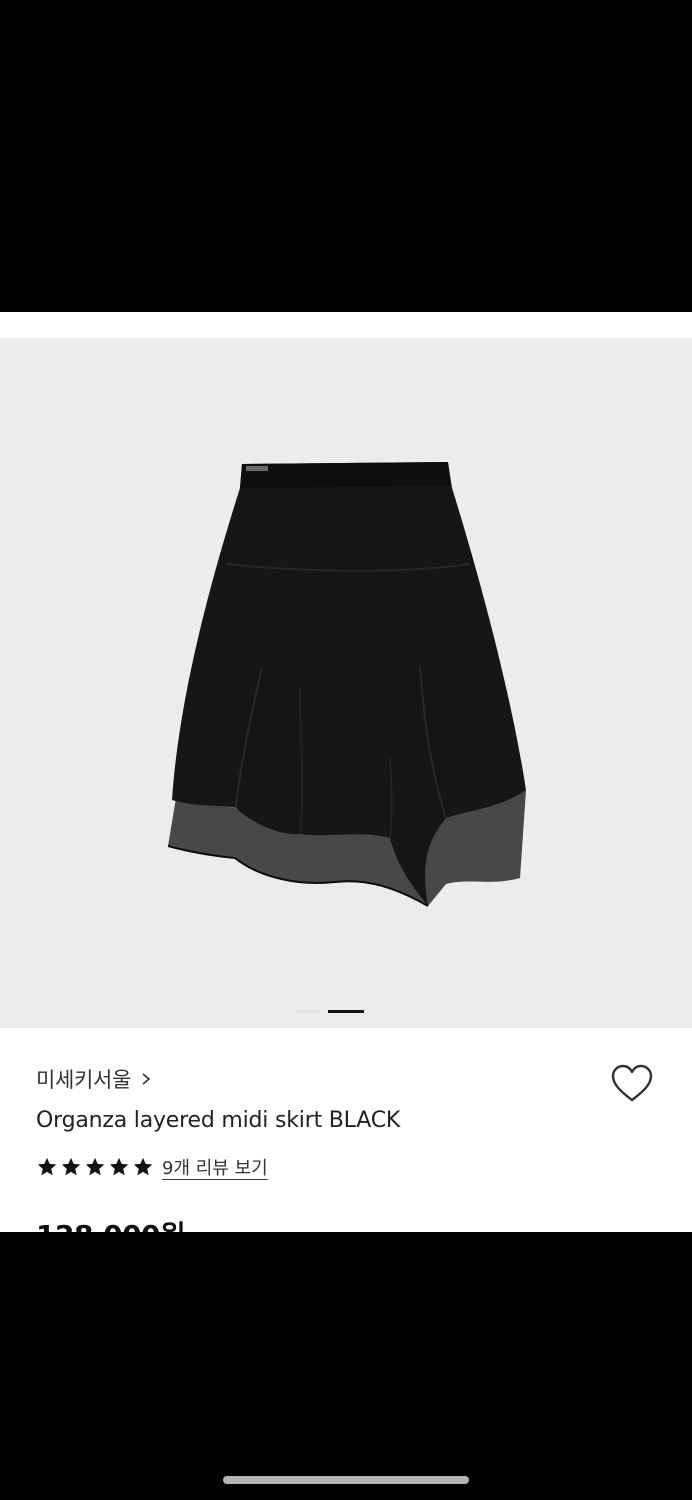 Image resolution: width=692 pixels, height=1500 pixels. I want to click on brand-name: 미세키서울, so click(84, 1080).